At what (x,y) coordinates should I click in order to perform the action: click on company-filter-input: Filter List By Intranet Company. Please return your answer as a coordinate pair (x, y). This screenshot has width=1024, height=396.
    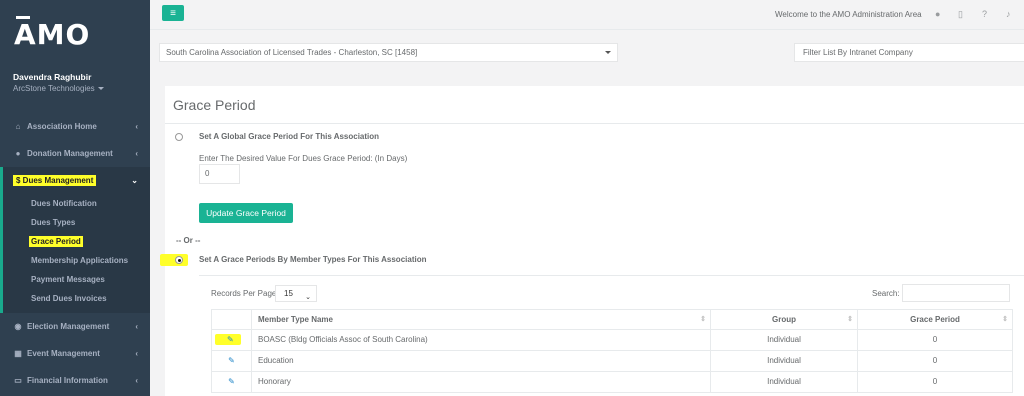
    Looking at the image, I should click on (909, 52).